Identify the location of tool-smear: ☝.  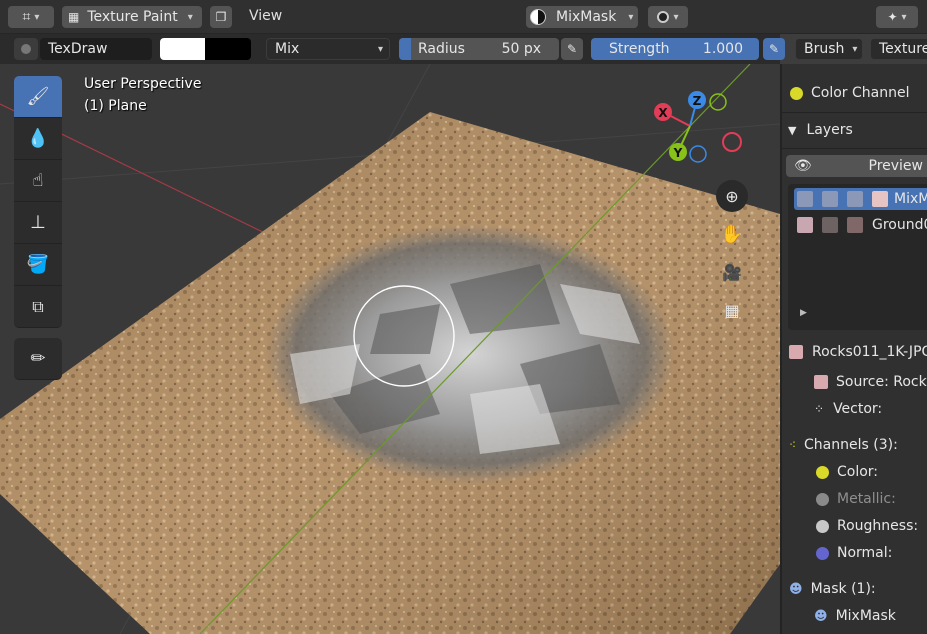
(38, 181).